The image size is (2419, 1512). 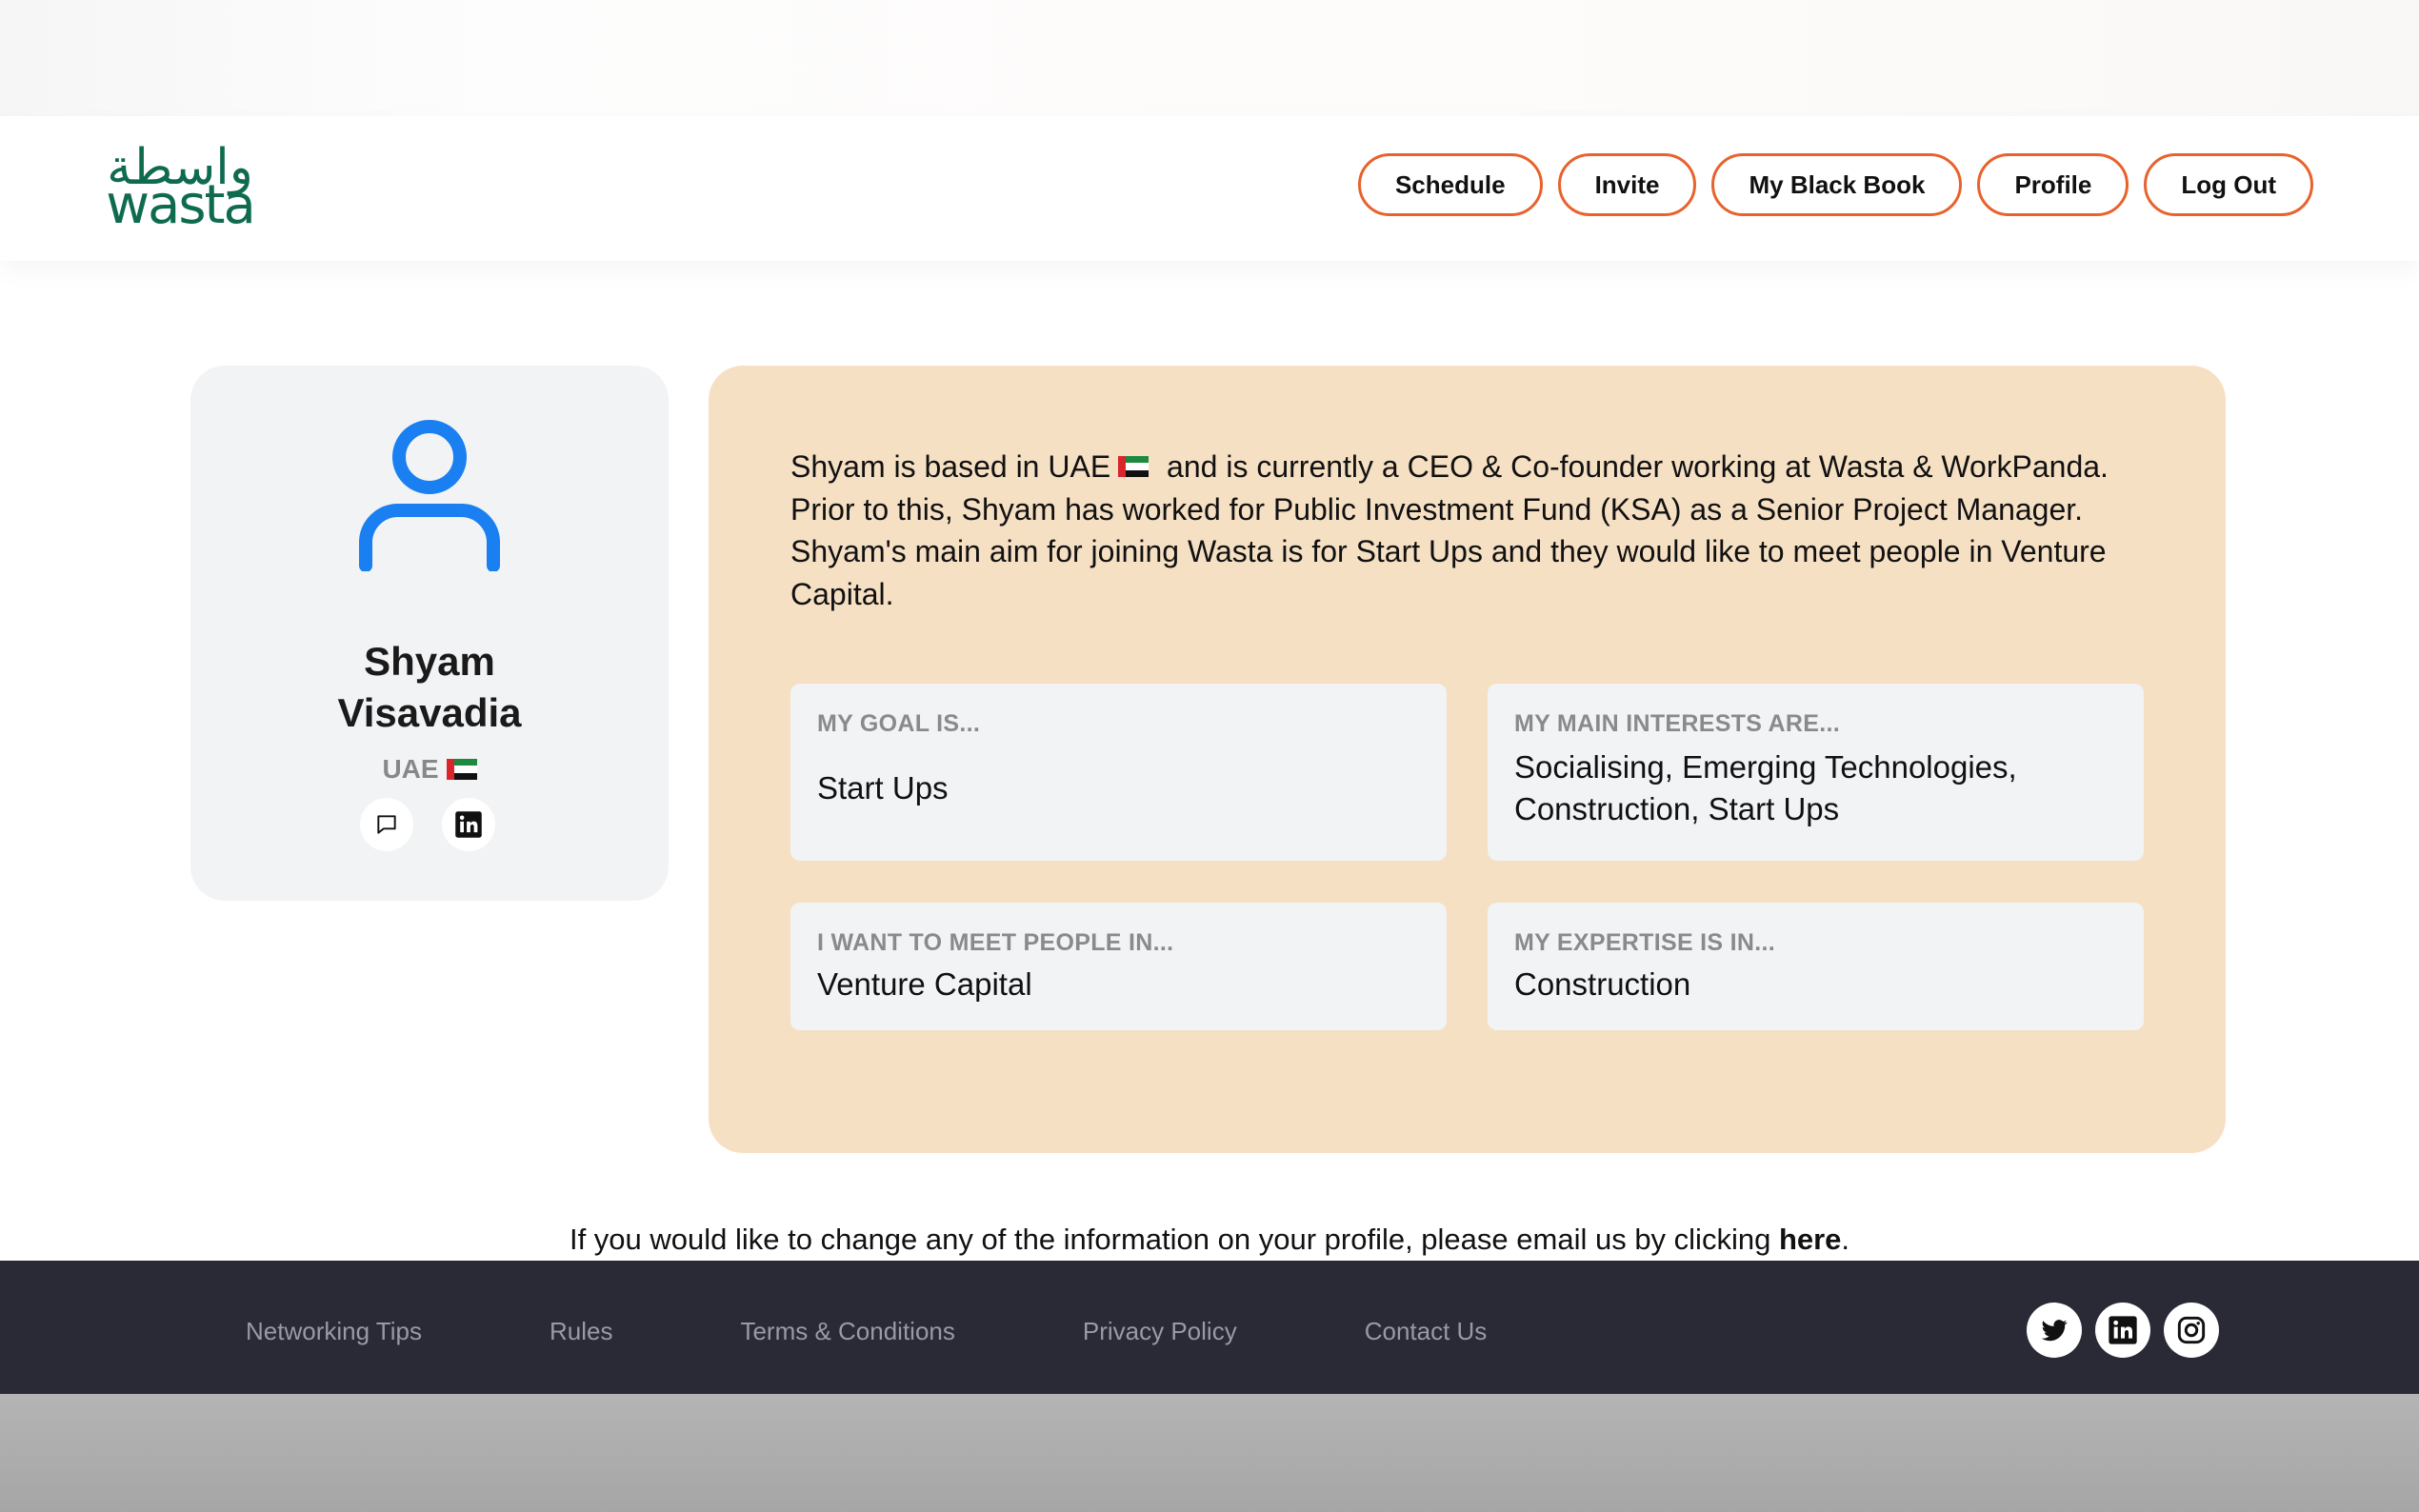 What do you see at coordinates (2053, 184) in the screenshot?
I see `profile-button: Profile` at bounding box center [2053, 184].